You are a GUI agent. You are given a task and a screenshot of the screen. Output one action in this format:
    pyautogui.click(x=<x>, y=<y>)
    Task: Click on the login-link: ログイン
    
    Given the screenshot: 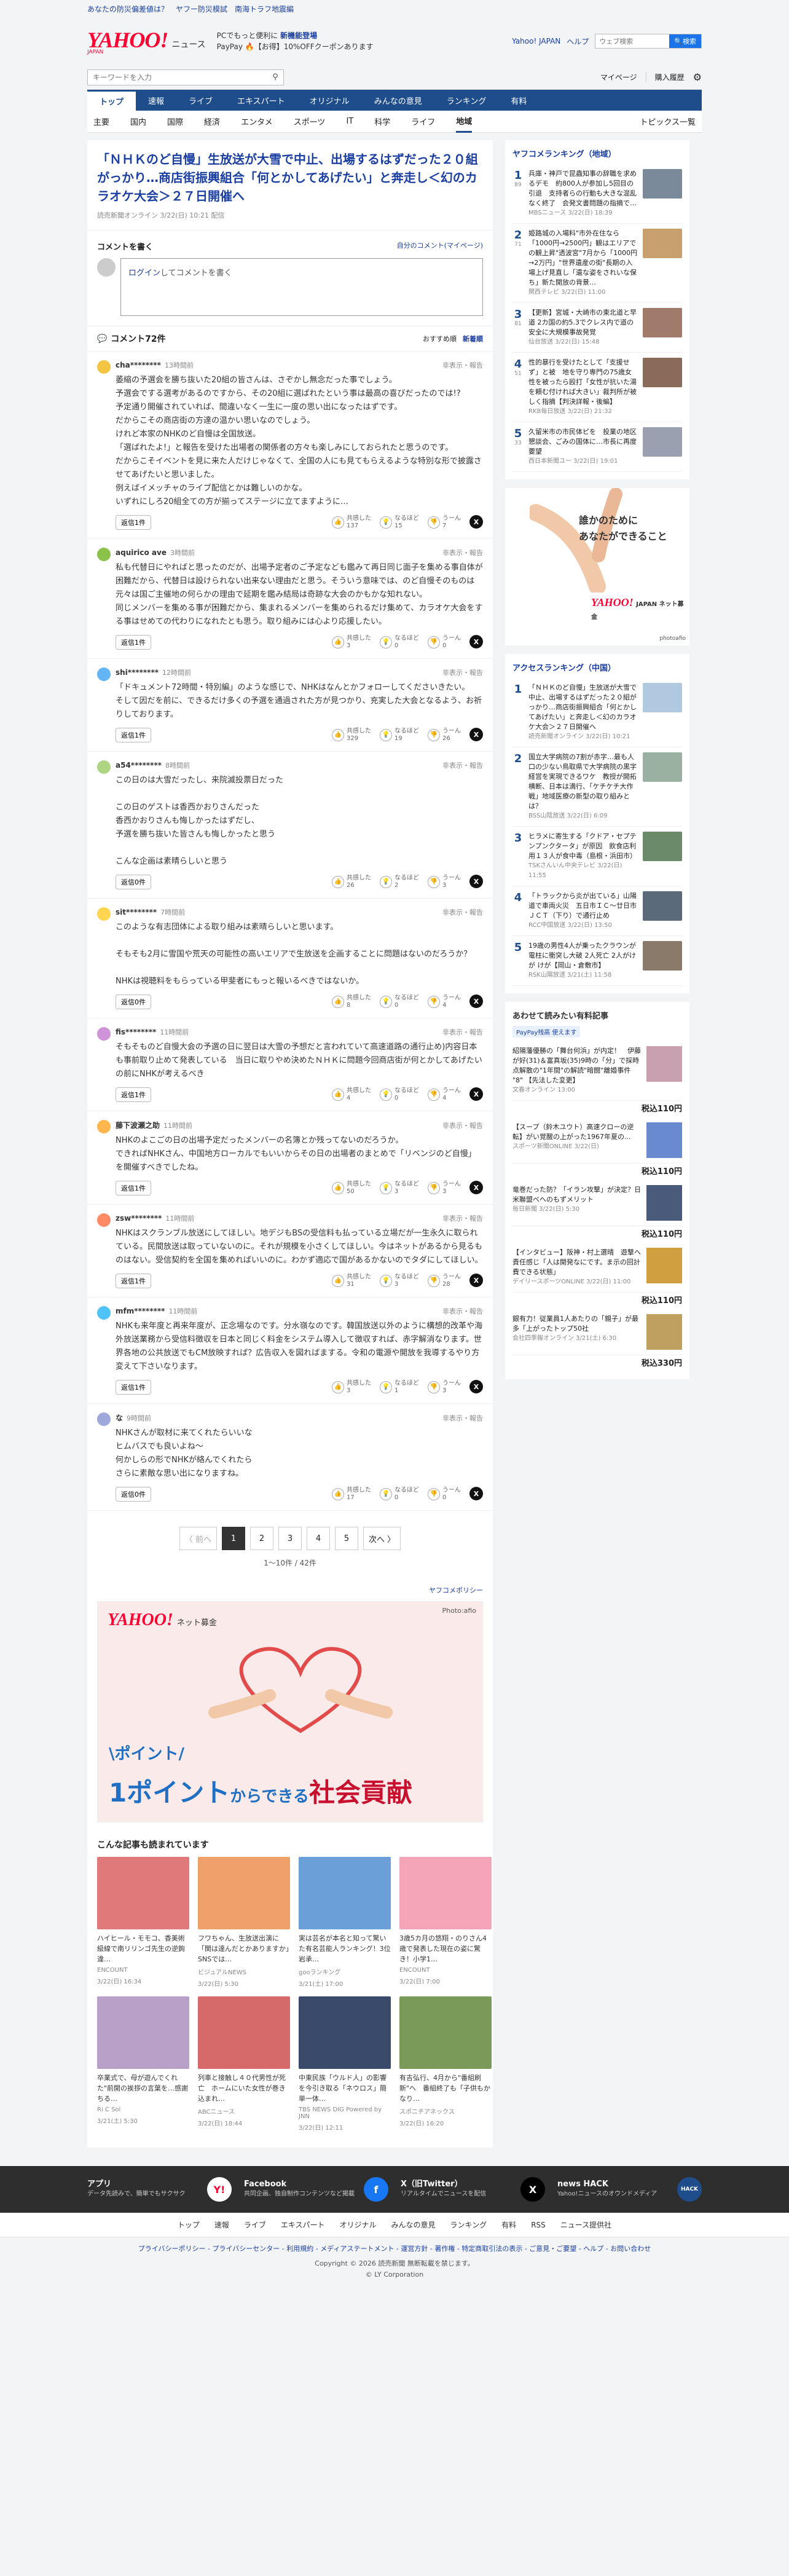 What is the action you would take?
    pyautogui.click(x=144, y=274)
    